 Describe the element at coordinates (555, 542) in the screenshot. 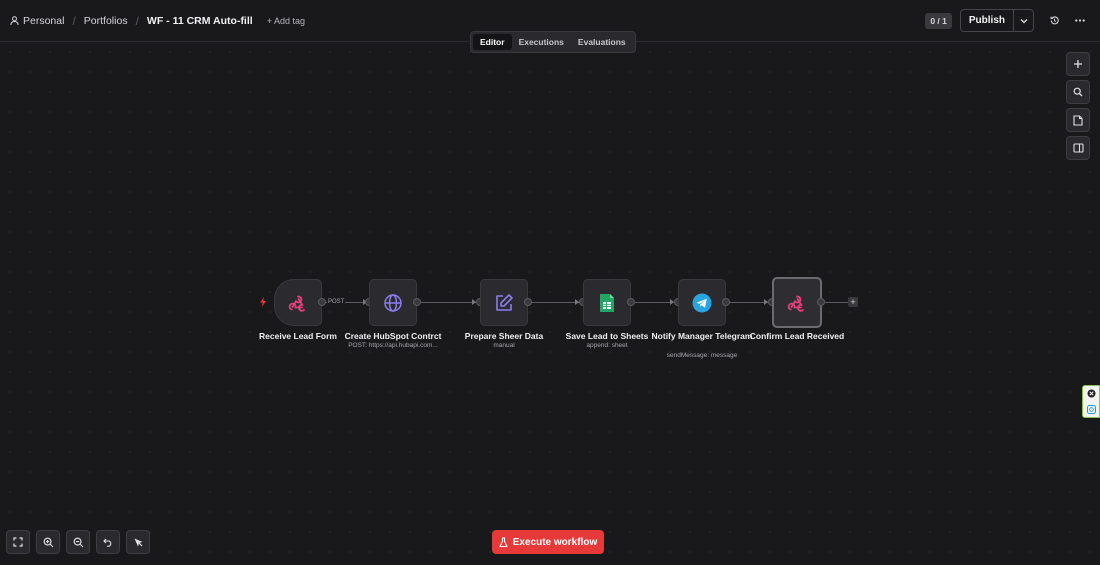

I see `execute-workflow-label: Execute workflow` at that location.